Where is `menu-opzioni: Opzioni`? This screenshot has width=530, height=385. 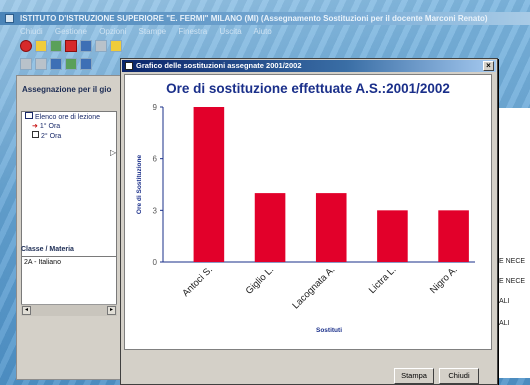
menu-opzioni: Opzioni is located at coordinates (112, 31).